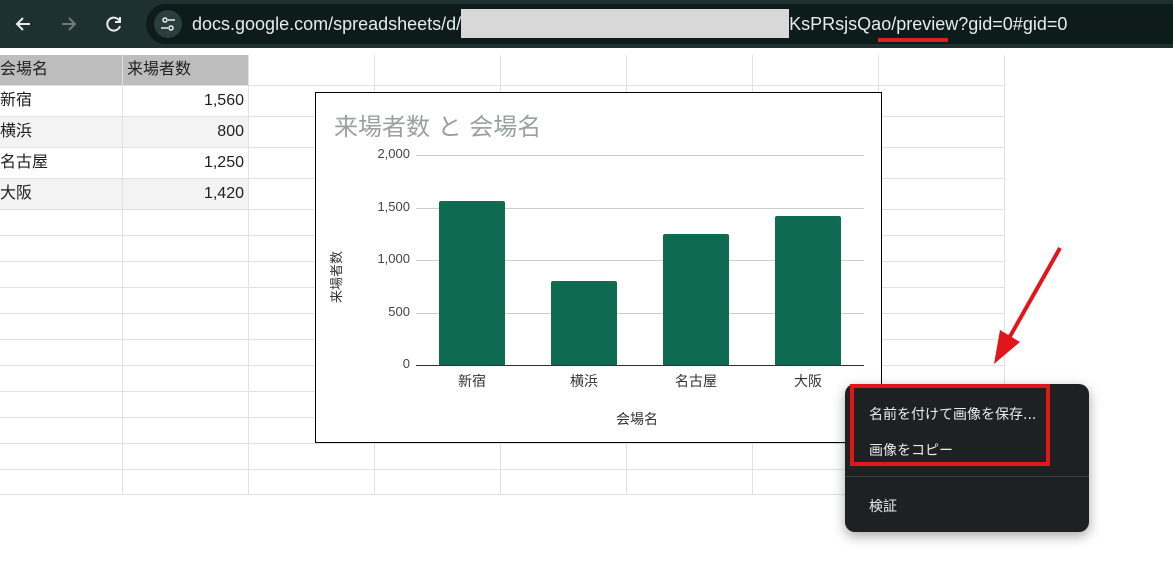  I want to click on venue-cell: 大阪, so click(61, 194).